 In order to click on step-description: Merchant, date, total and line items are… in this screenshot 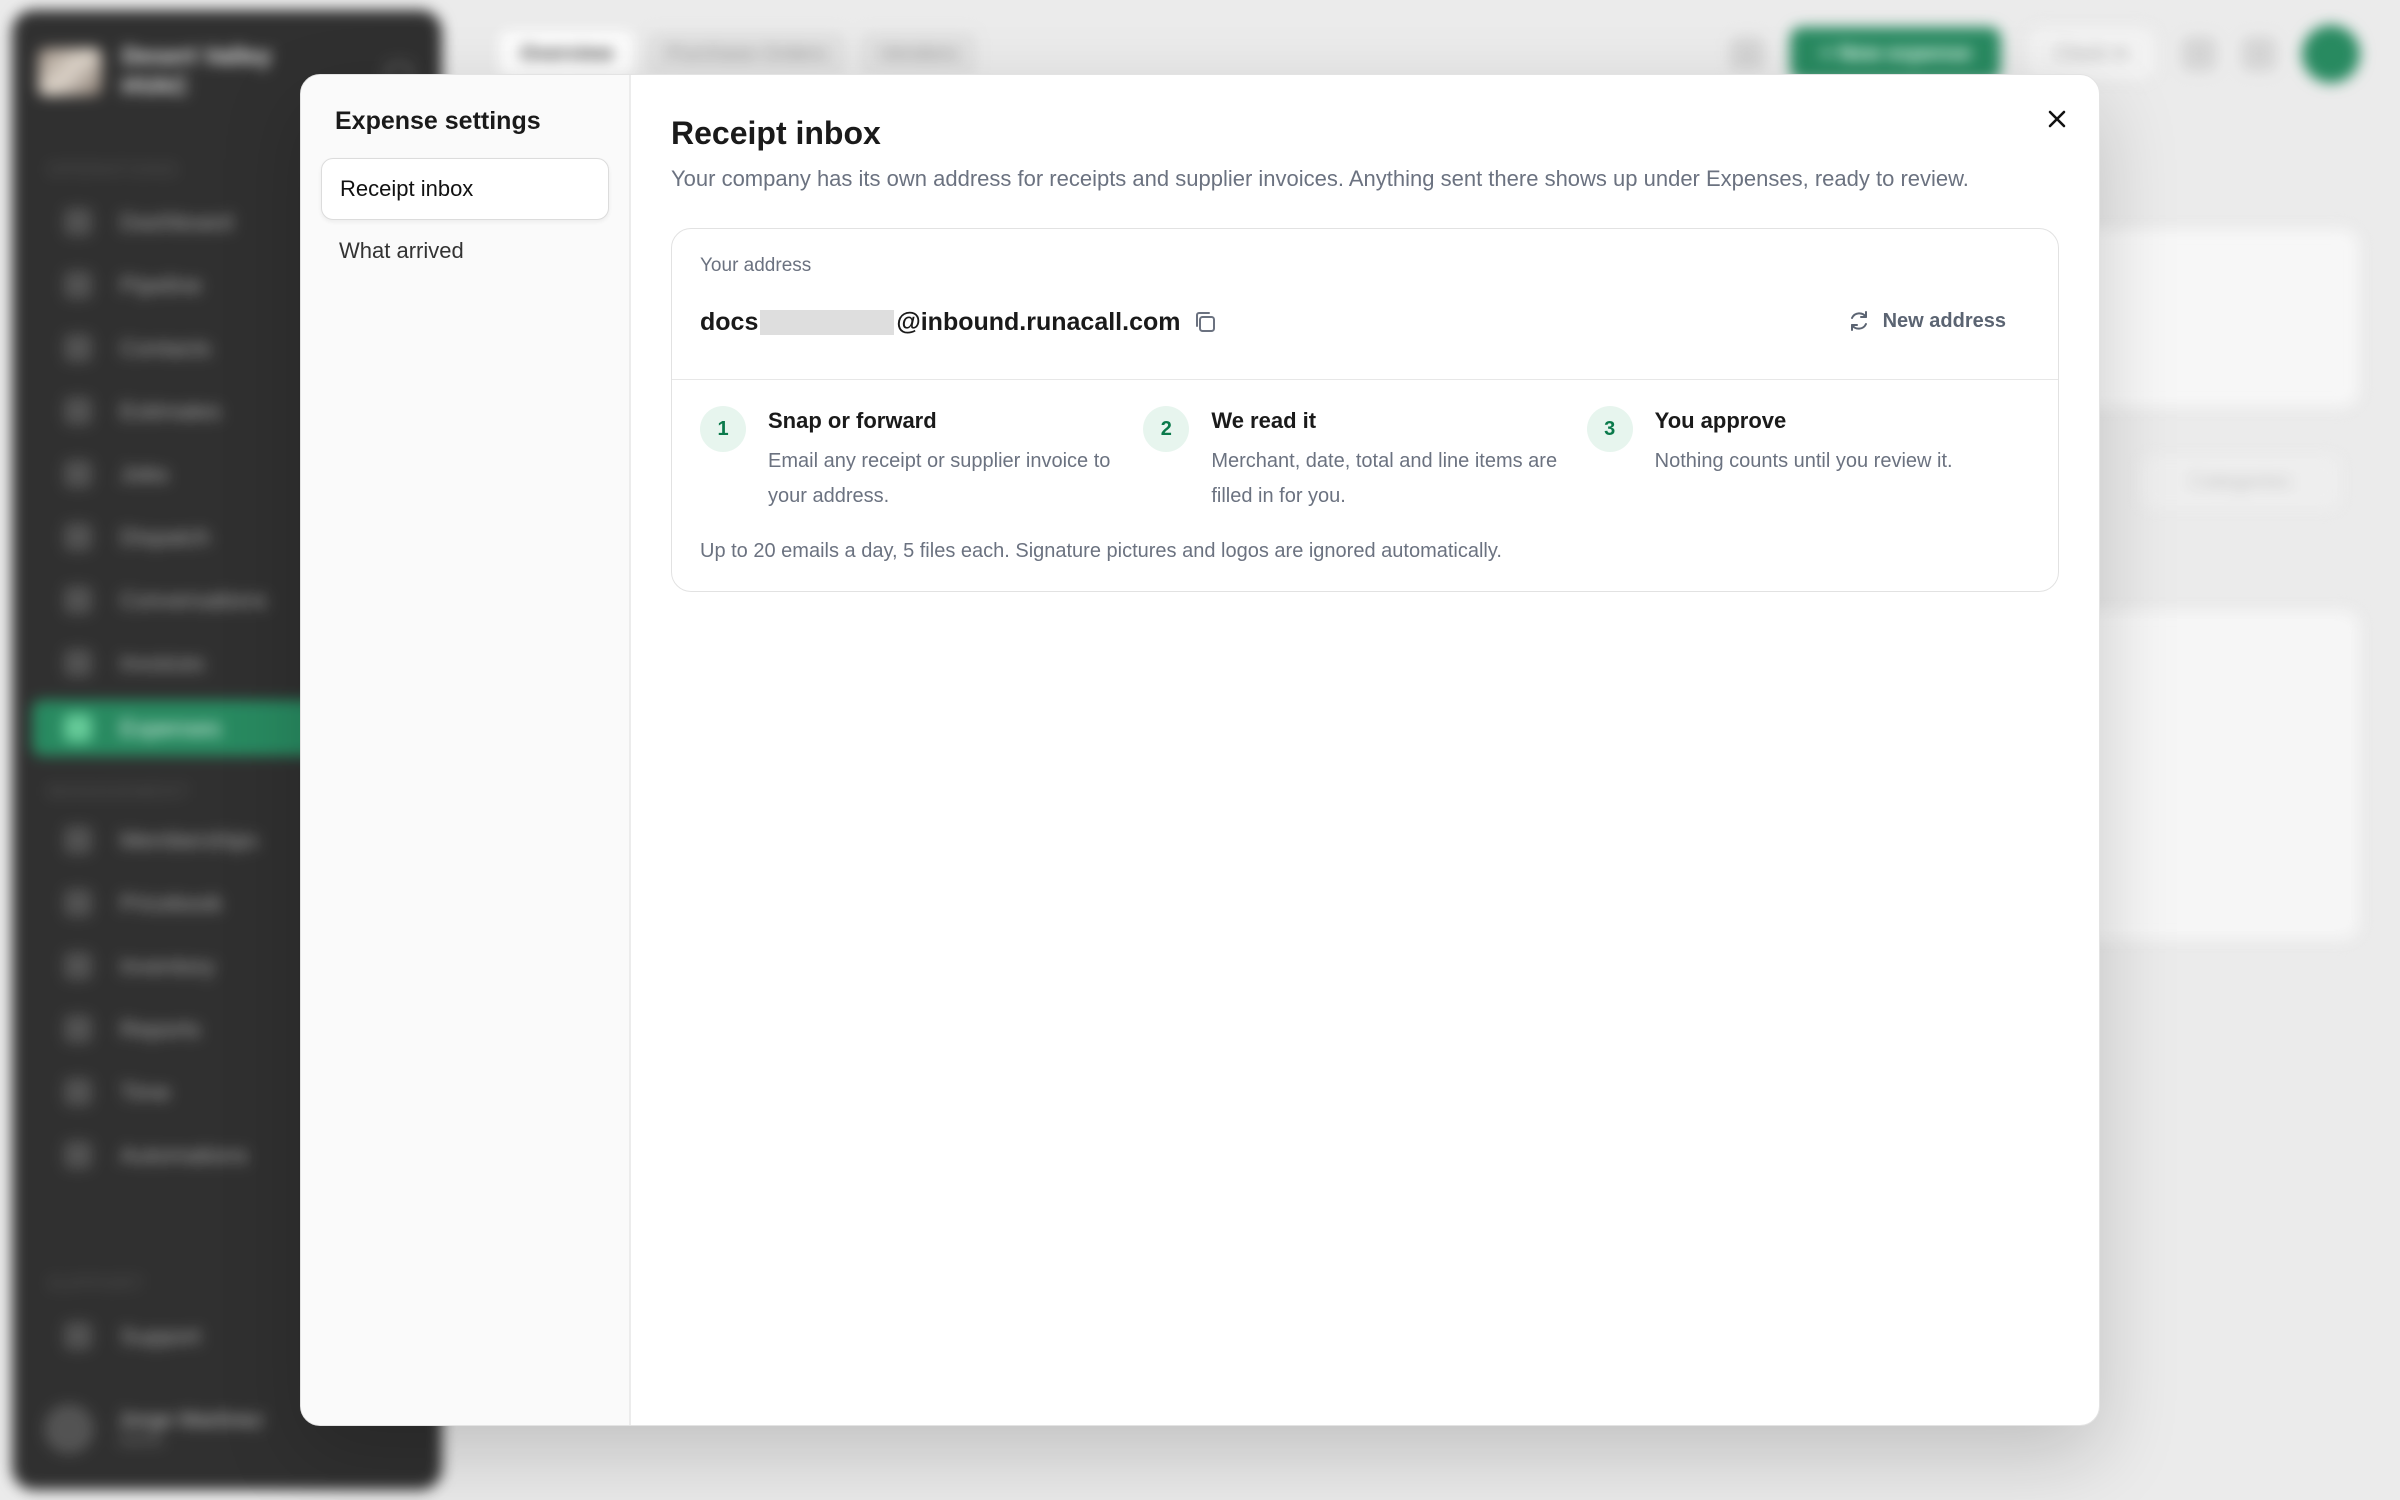, I will do `click(1384, 478)`.